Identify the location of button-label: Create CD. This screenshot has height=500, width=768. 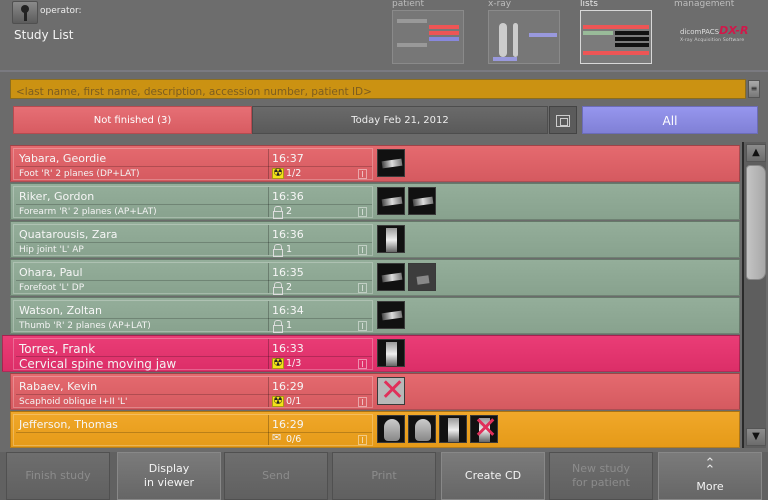
(493, 475).